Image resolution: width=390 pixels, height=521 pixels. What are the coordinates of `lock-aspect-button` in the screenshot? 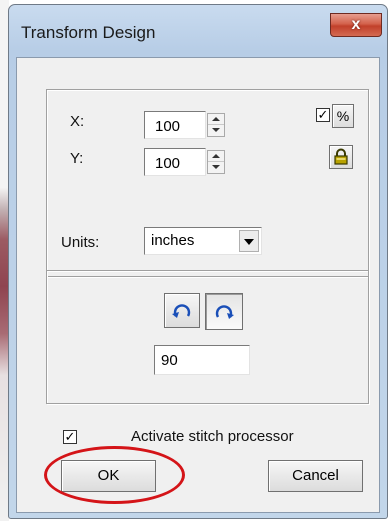 It's located at (341, 157).